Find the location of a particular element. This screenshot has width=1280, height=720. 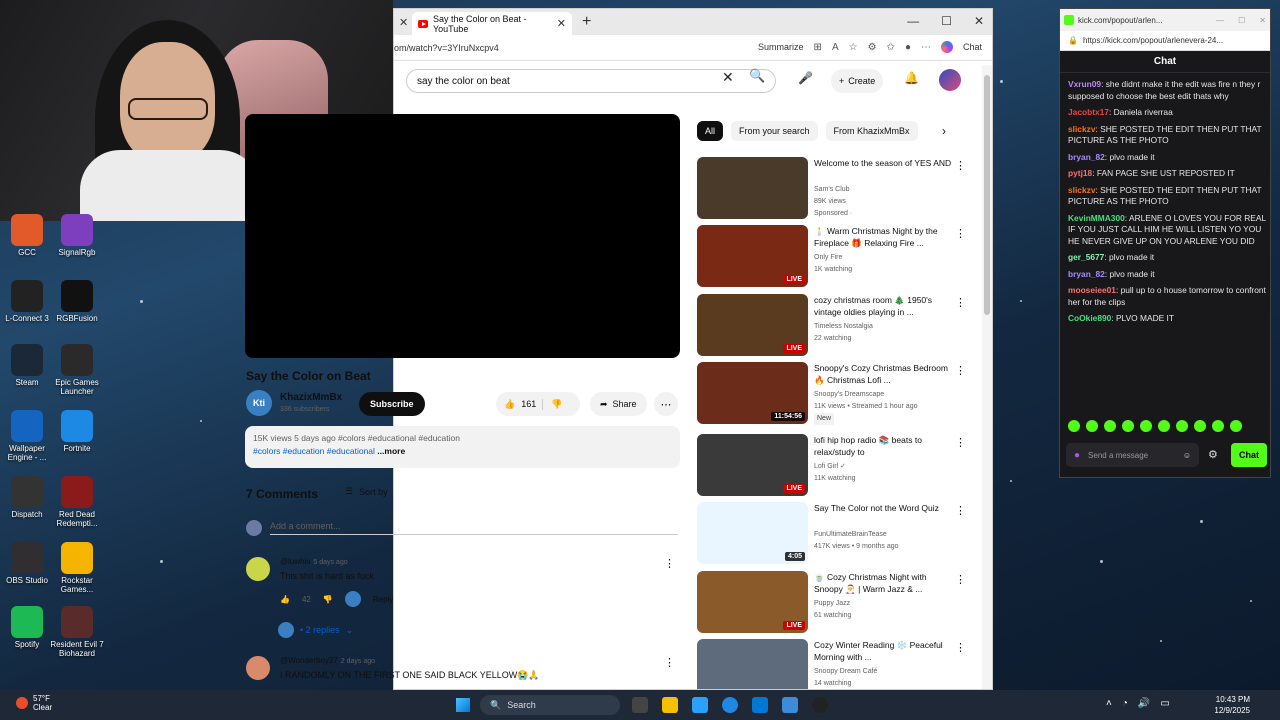

volume-icon: 🔊 is located at coordinates (1144, 703).